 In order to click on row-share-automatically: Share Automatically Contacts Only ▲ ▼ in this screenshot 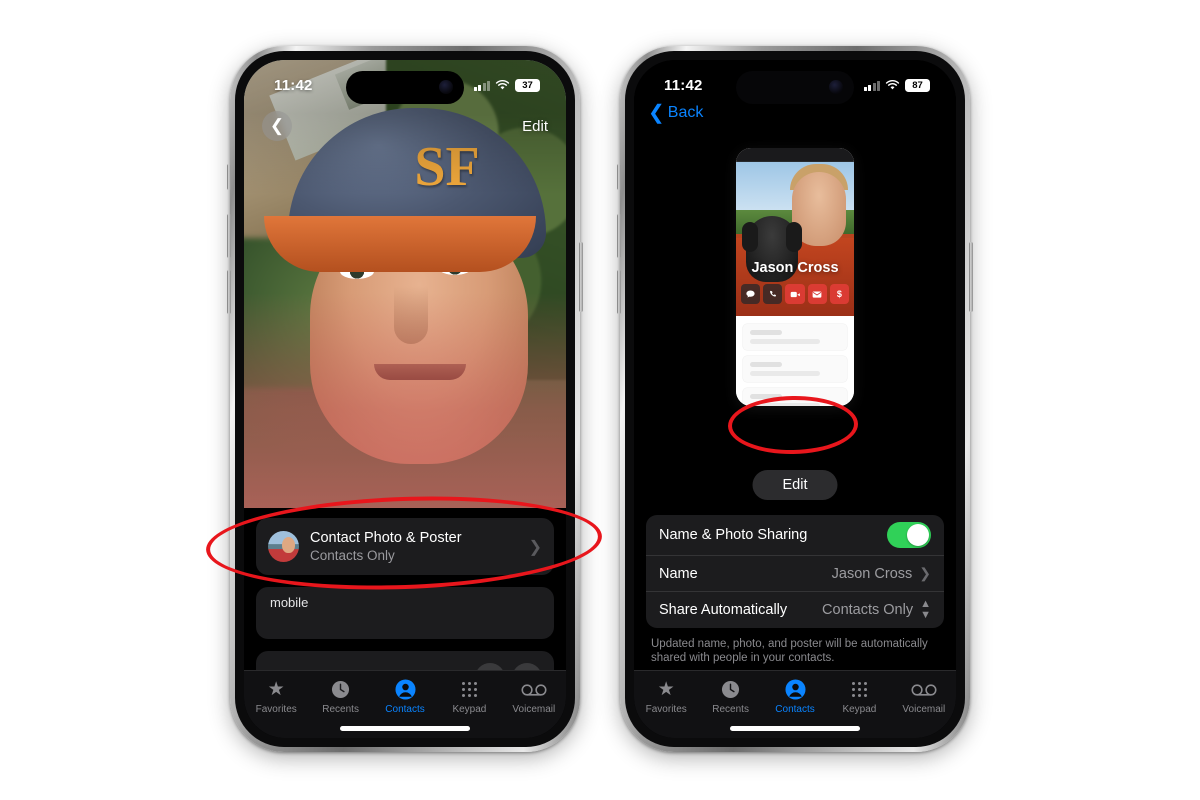, I will do `click(795, 609)`.